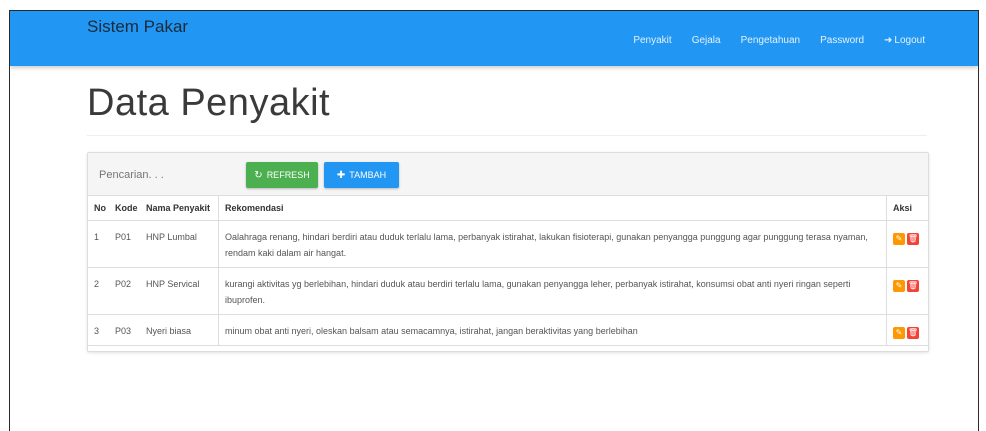 Image resolution: width=986 pixels, height=431 pixels. Describe the element at coordinates (652, 40) in the screenshot. I see `nav-item-penyakit: Penyakit` at that location.